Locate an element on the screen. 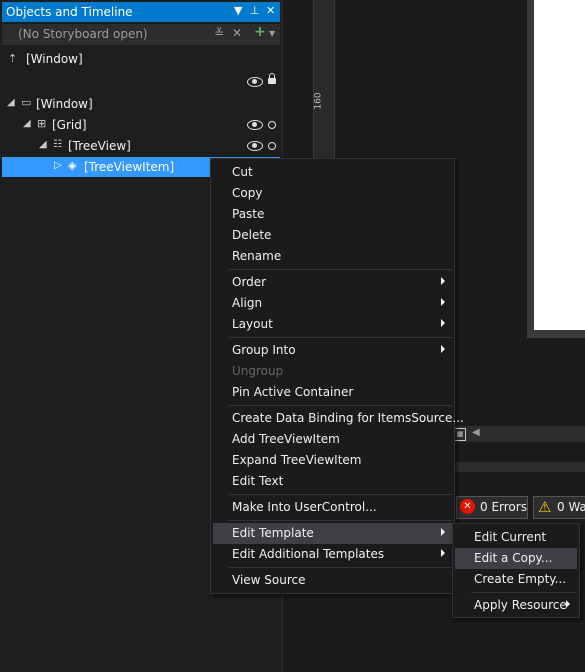  ruler-tick-label: 160 is located at coordinates (318, 101).